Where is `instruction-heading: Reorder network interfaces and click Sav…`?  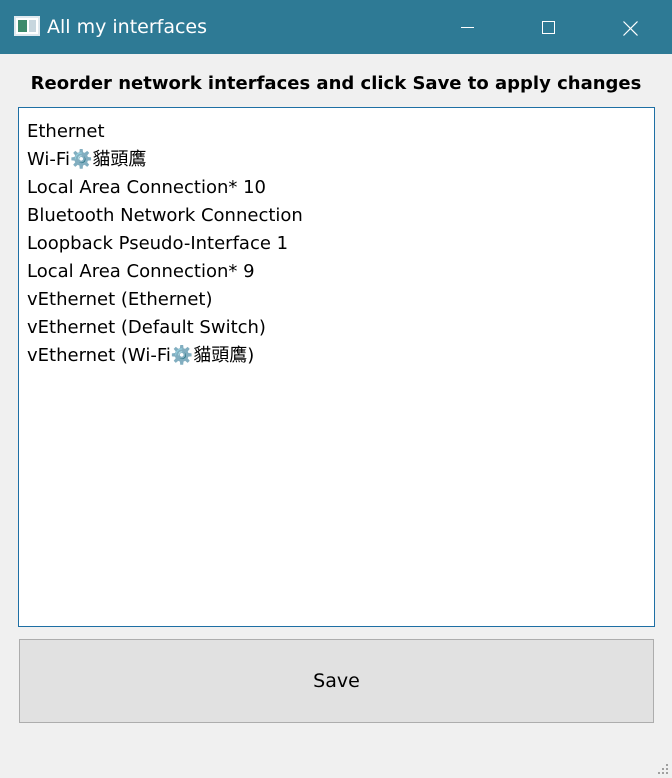
instruction-heading: Reorder network interfaces and click Sav… is located at coordinates (336, 83).